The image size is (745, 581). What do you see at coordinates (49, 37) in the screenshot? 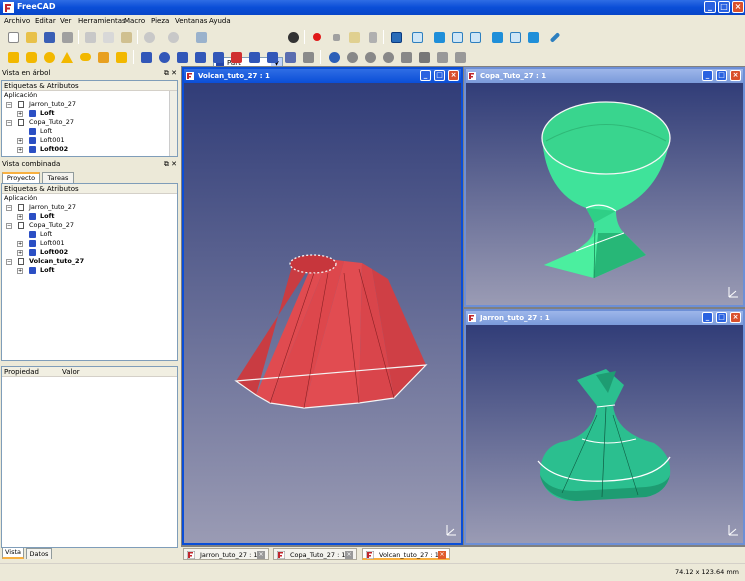
I see `save-button` at bounding box center [49, 37].